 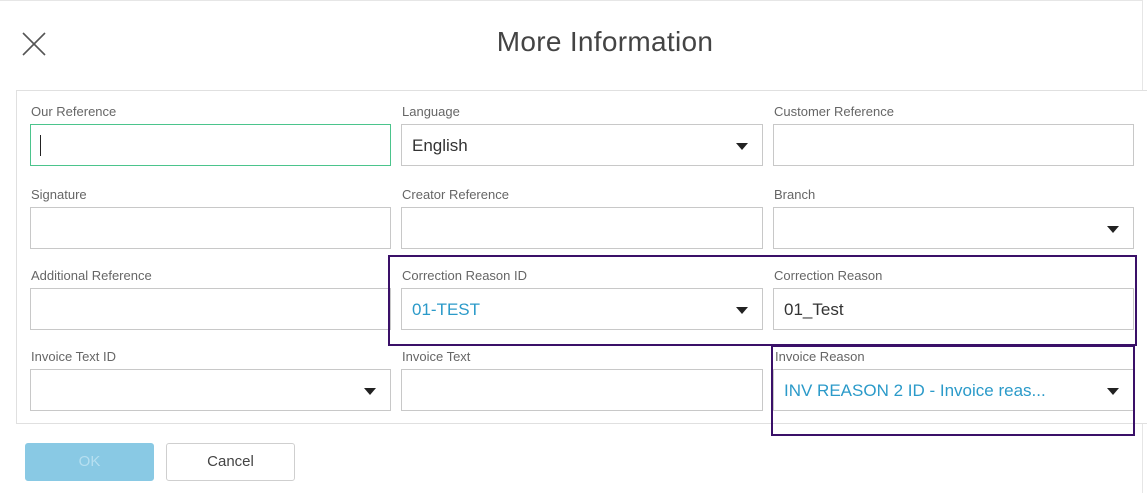 What do you see at coordinates (74, 111) in the screenshot?
I see `our-reference-label: Our Reference` at bounding box center [74, 111].